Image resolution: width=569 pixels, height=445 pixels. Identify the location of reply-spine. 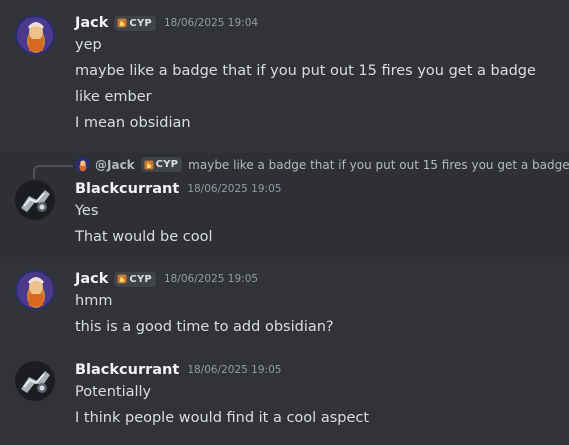
(53, 172).